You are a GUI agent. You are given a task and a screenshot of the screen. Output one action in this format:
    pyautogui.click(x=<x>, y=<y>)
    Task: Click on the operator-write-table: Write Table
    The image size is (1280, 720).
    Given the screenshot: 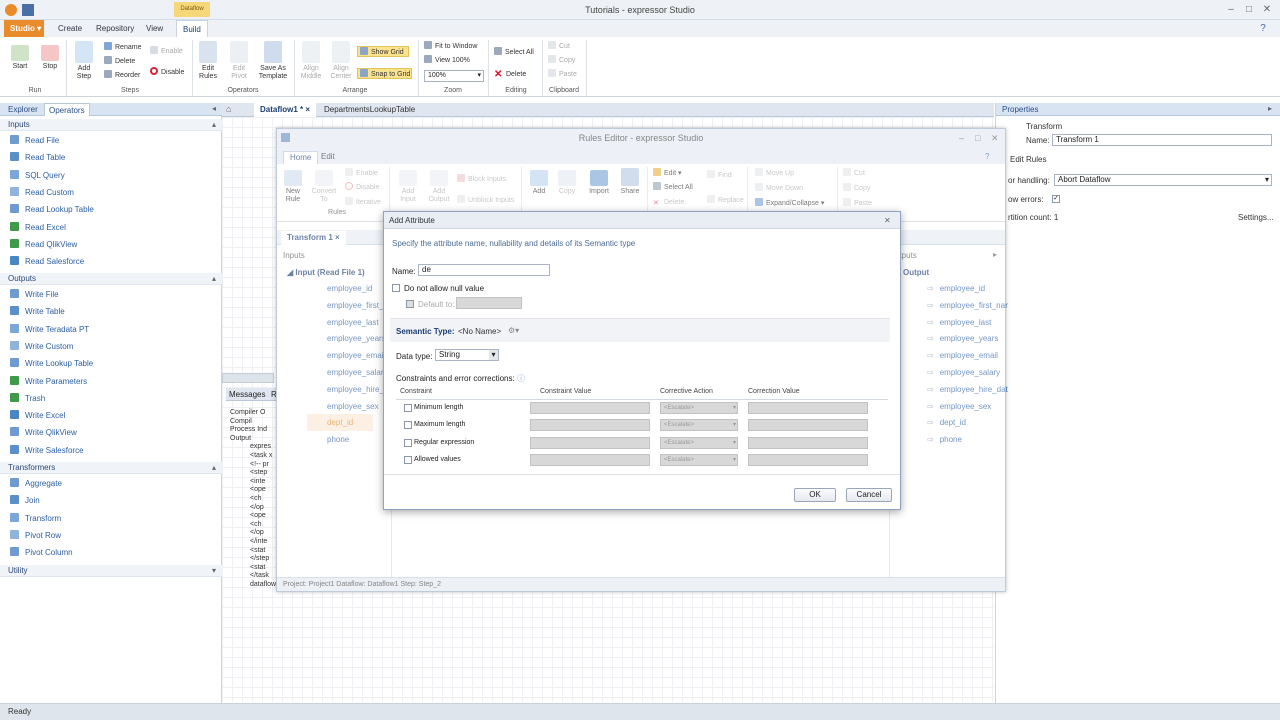 What is the action you would take?
    pyautogui.click(x=37, y=312)
    